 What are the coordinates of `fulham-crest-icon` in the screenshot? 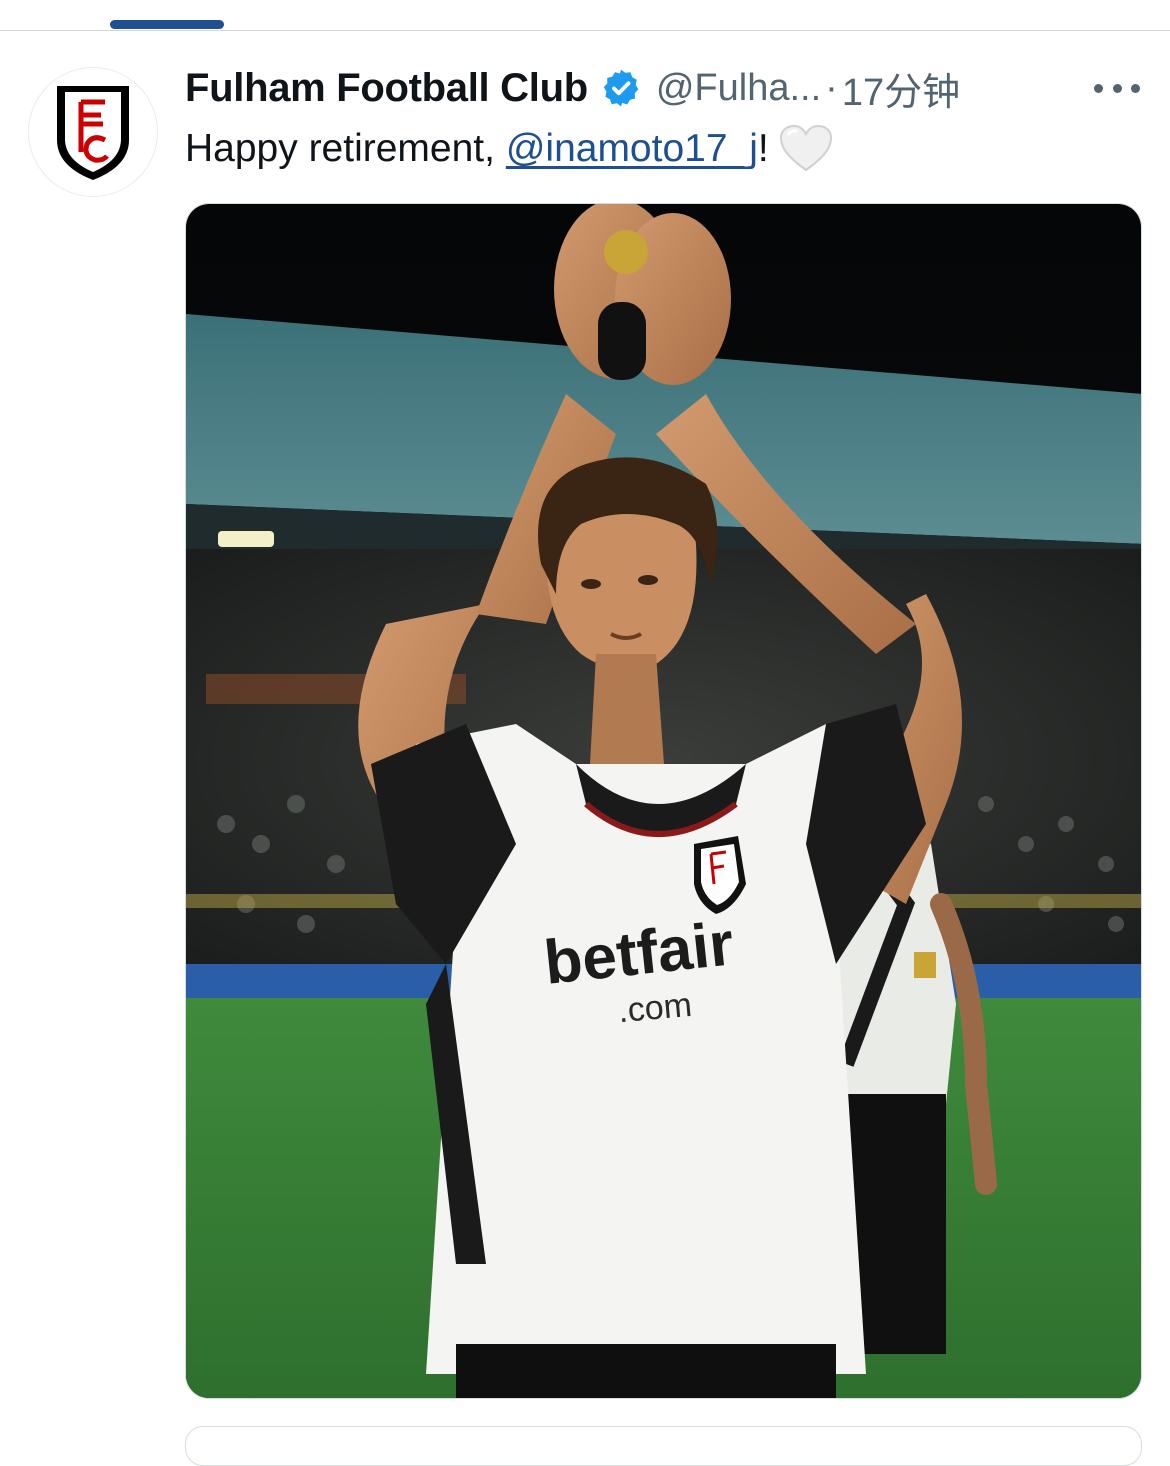 It's located at (93, 133).